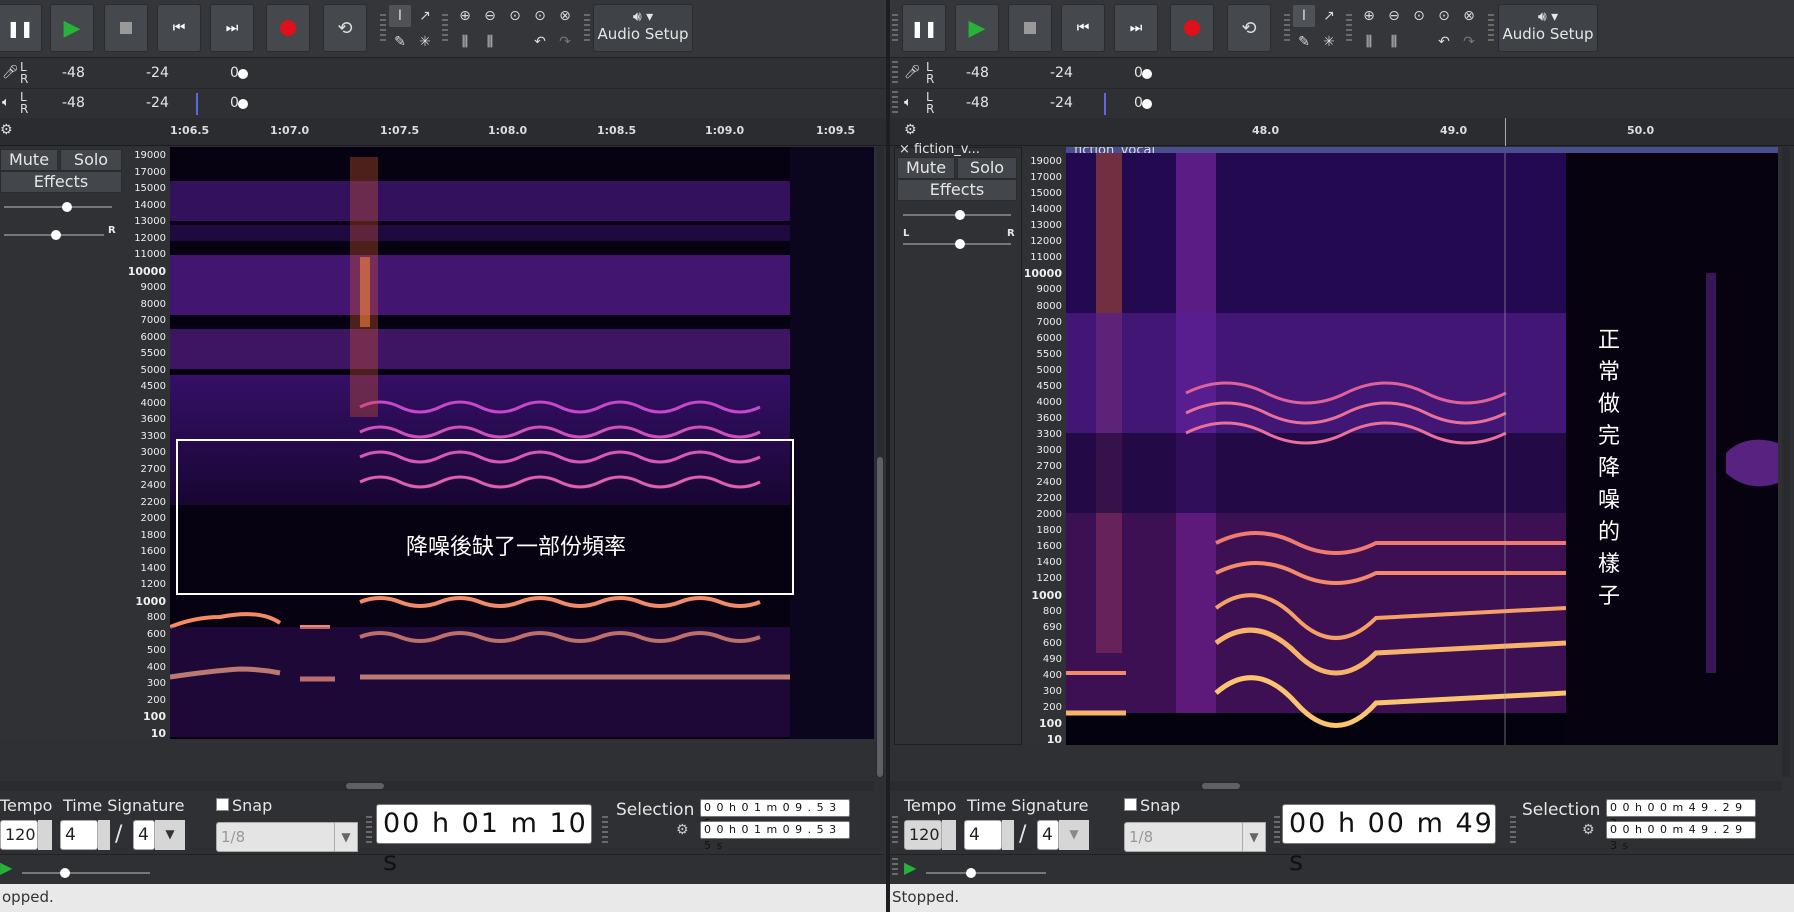 This screenshot has width=1794, height=912. Describe the element at coordinates (1342, 132) in the screenshot. I see `timeline-ruler: ⚙ 48.0 49.0 50.0` at that location.